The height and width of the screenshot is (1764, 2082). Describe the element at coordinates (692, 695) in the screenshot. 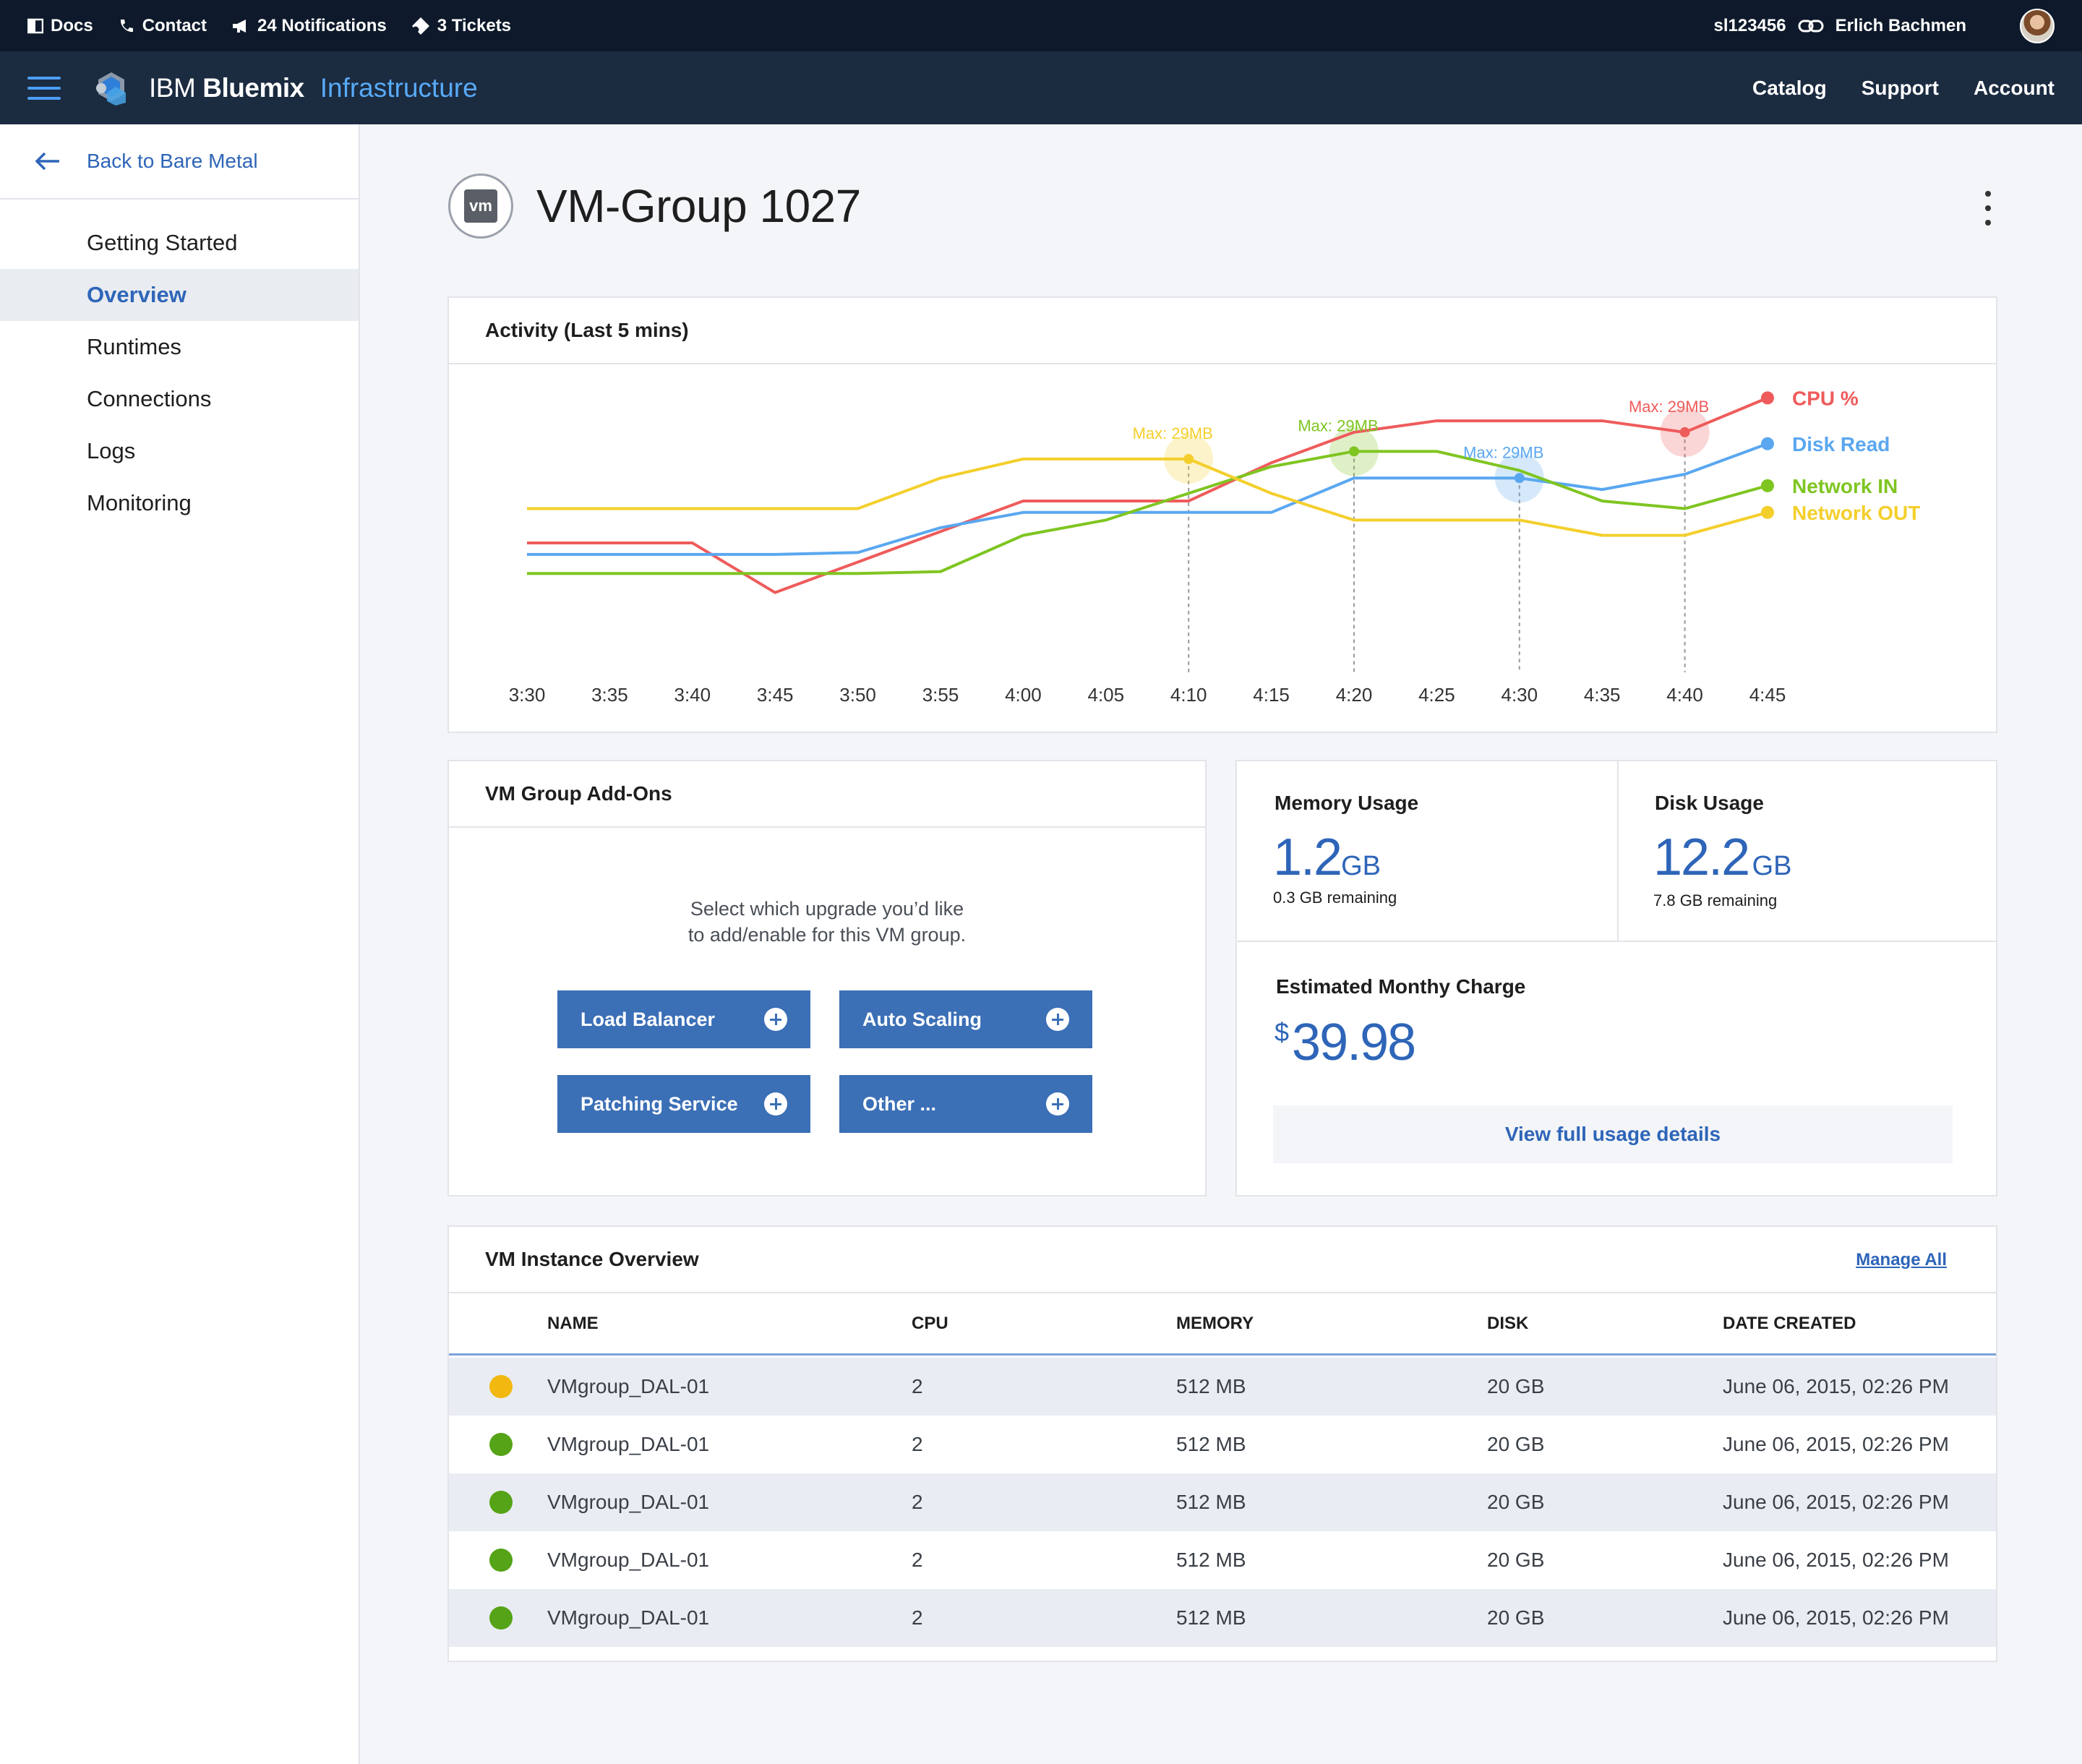

I see `x-tick-label: 3:40` at that location.